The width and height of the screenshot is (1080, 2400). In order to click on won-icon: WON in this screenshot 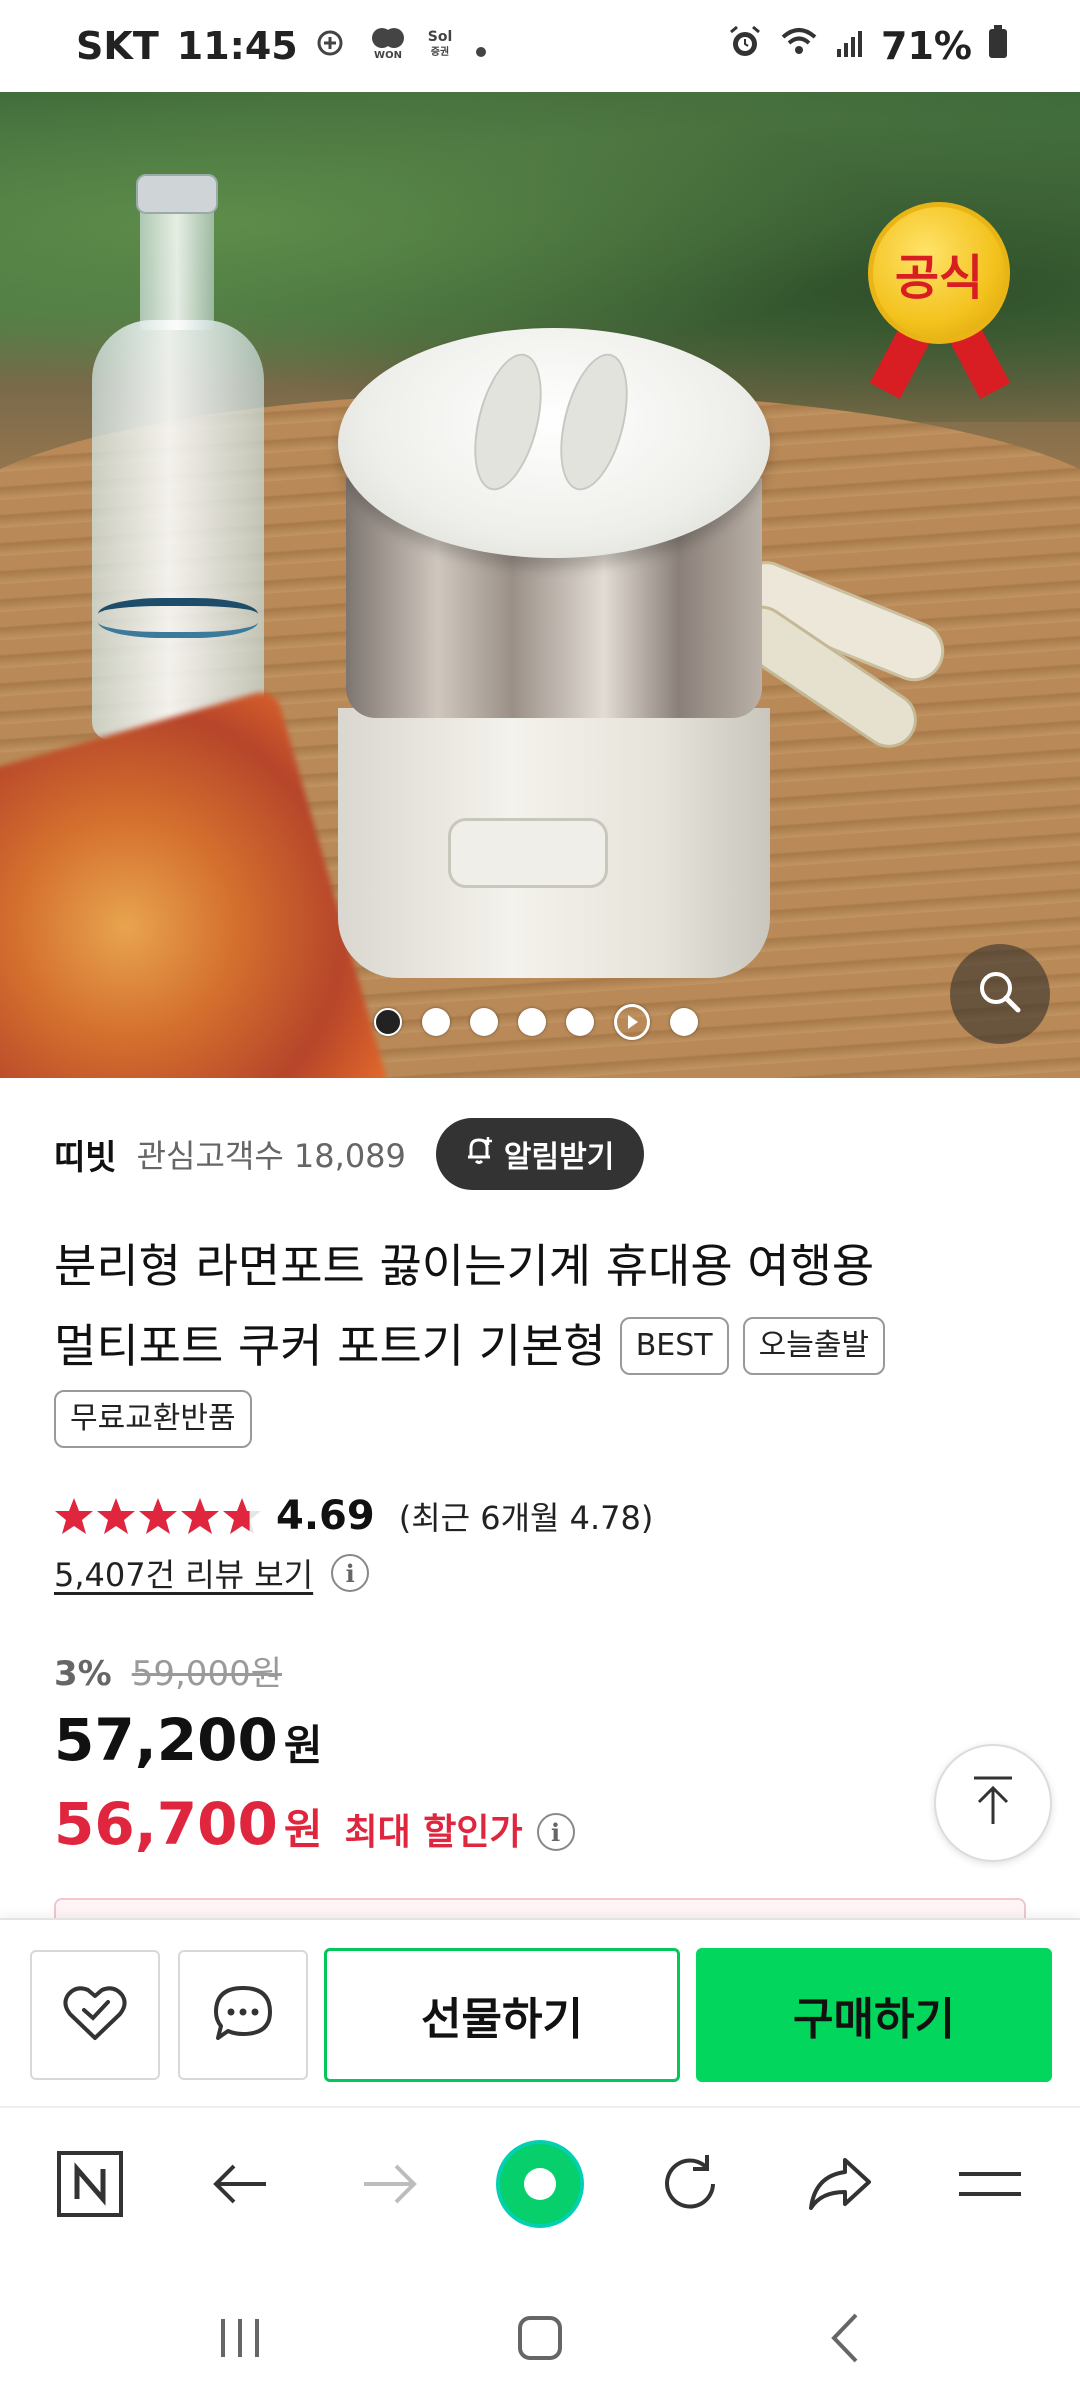, I will do `click(388, 46)`.